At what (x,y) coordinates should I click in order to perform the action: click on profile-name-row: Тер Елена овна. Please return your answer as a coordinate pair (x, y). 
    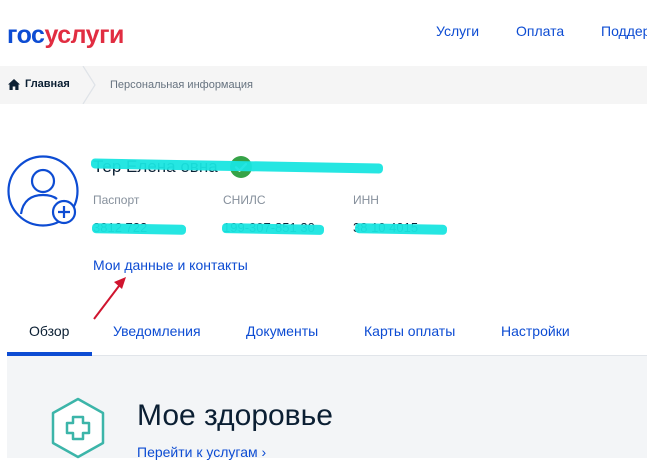
    Looking at the image, I should click on (237, 167).